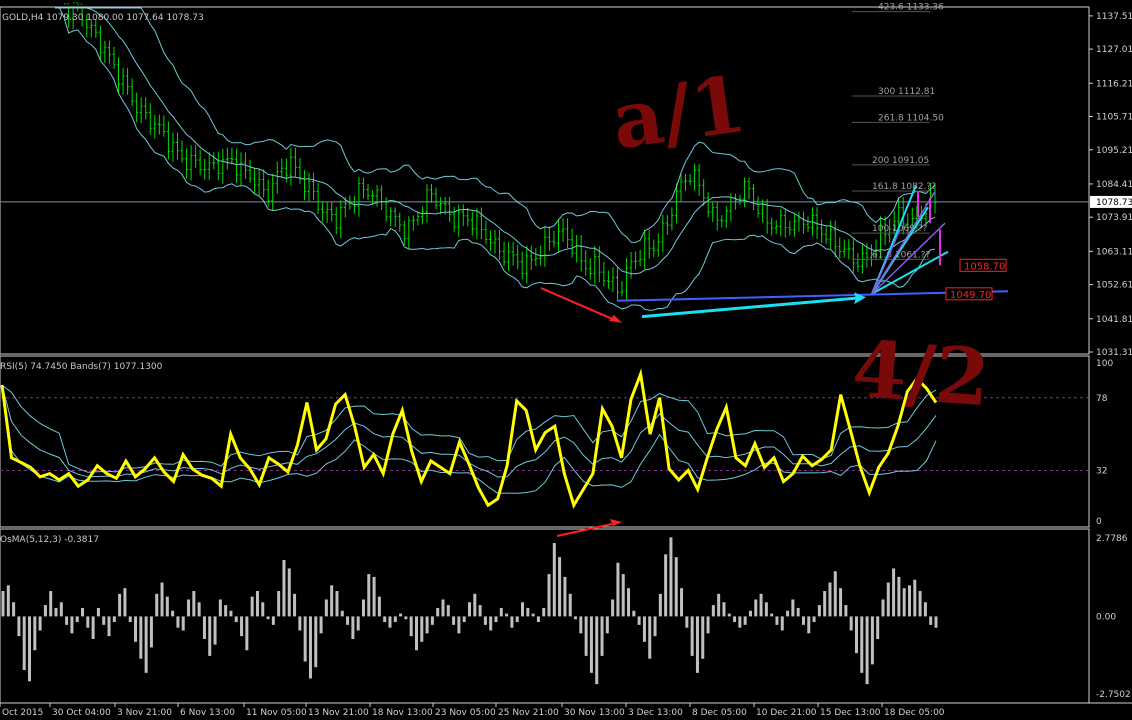 Image resolution: width=1132 pixels, height=720 pixels. I want to click on osma-ytick-label: -2.7502, so click(1113, 695).